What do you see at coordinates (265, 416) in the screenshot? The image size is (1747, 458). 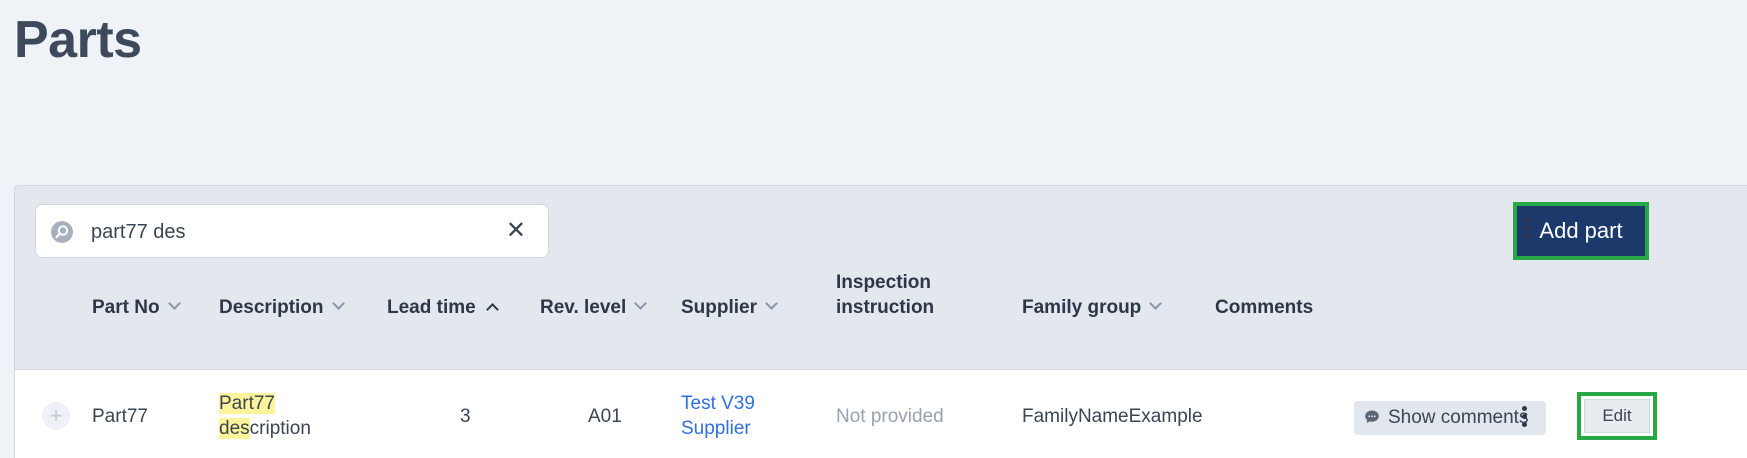 I see `cell-description: Part77 description` at bounding box center [265, 416].